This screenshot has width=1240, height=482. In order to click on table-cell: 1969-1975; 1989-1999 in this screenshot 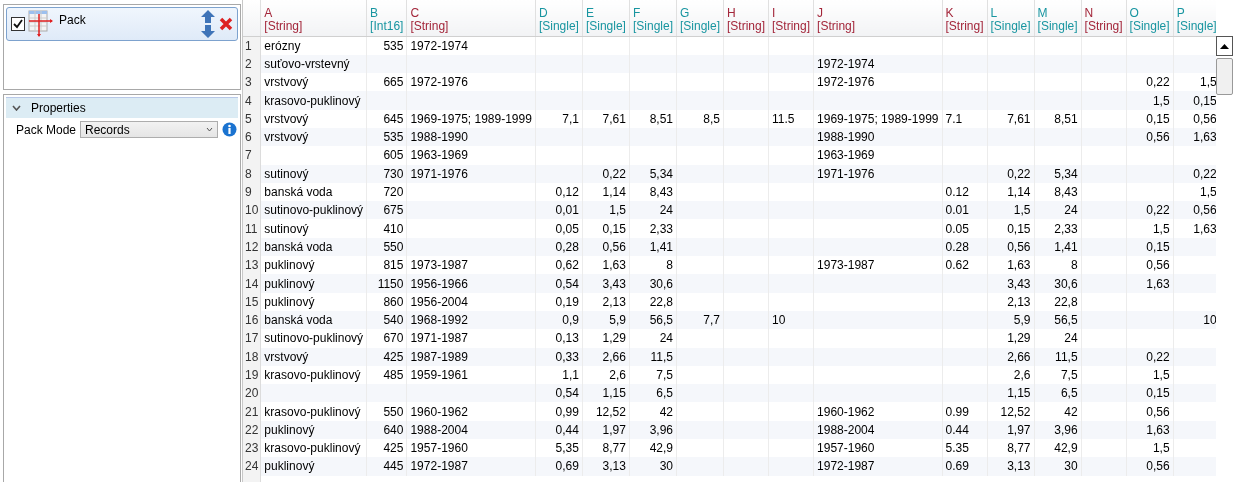, I will do `click(471, 118)`.